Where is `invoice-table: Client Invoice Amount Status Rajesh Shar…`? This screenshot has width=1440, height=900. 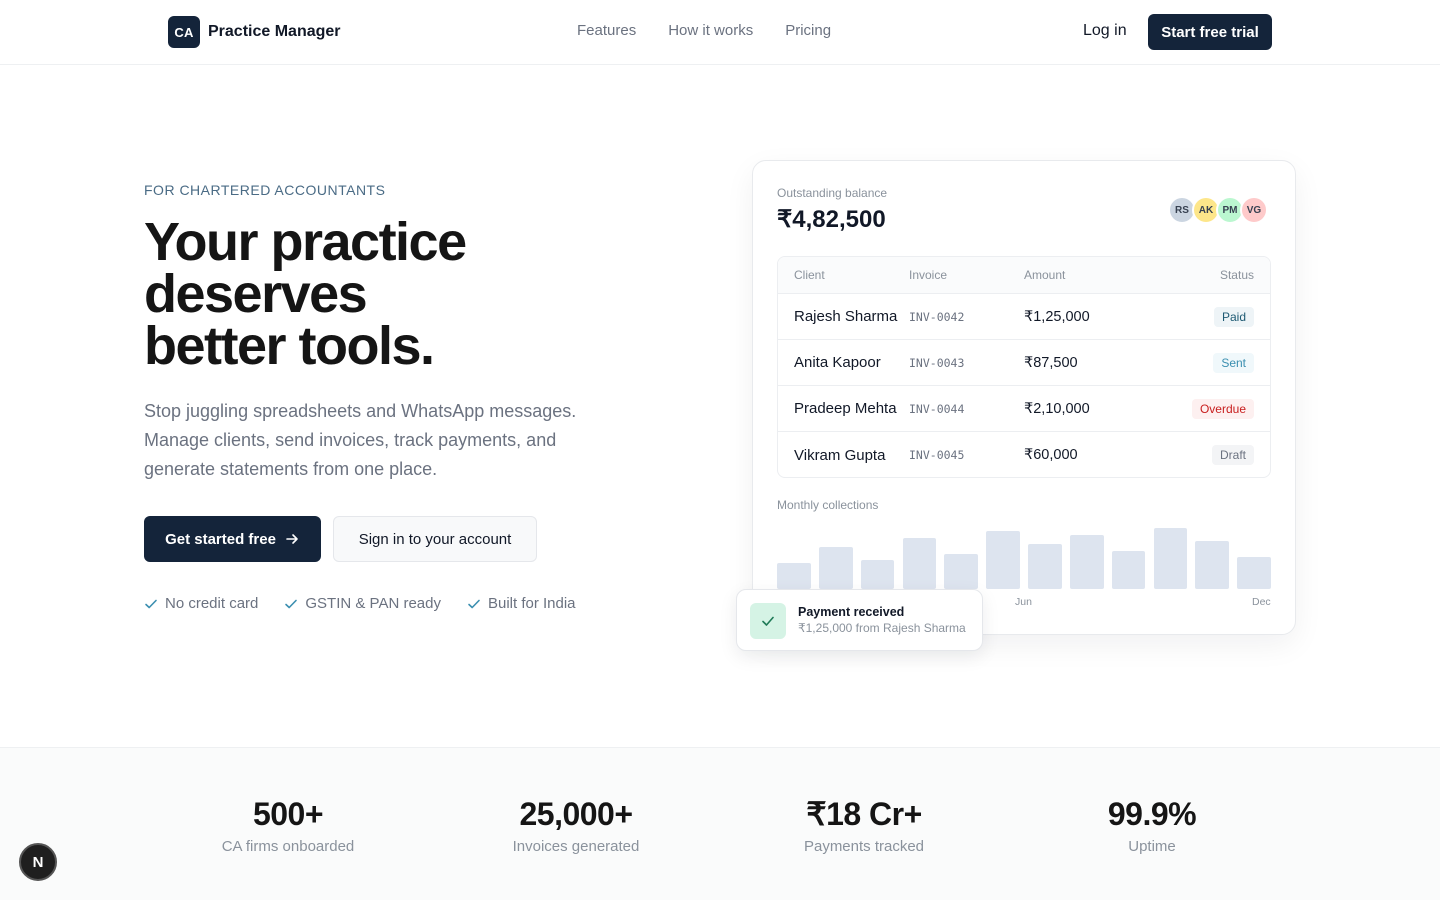
invoice-table: Client Invoice Amount Status Rajesh Shar… is located at coordinates (1024, 367).